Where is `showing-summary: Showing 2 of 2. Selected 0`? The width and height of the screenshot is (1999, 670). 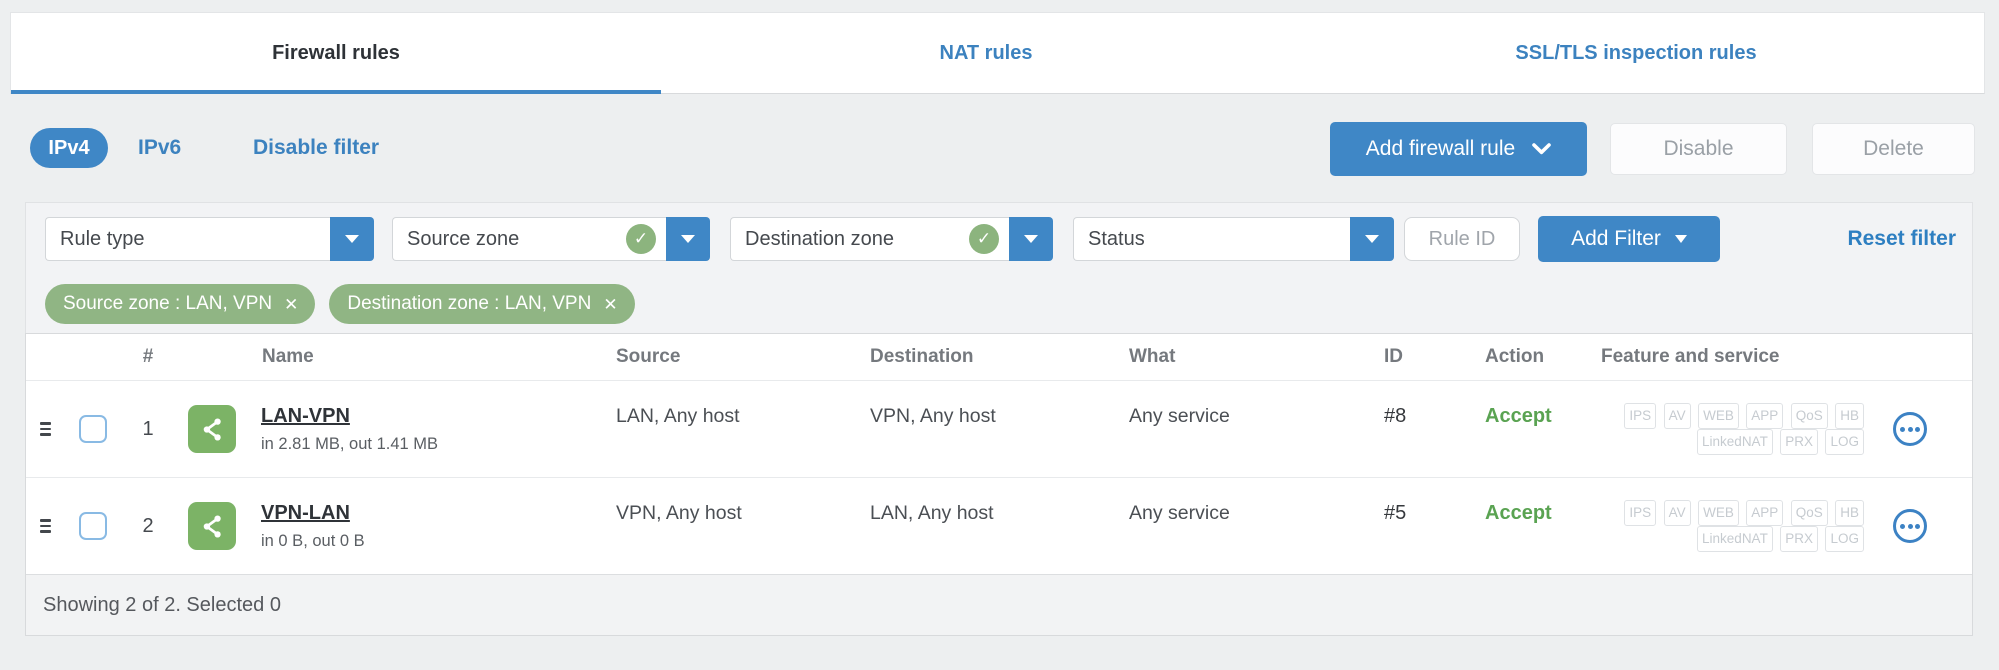
showing-summary: Showing 2 of 2. Selected 0 is located at coordinates (162, 604).